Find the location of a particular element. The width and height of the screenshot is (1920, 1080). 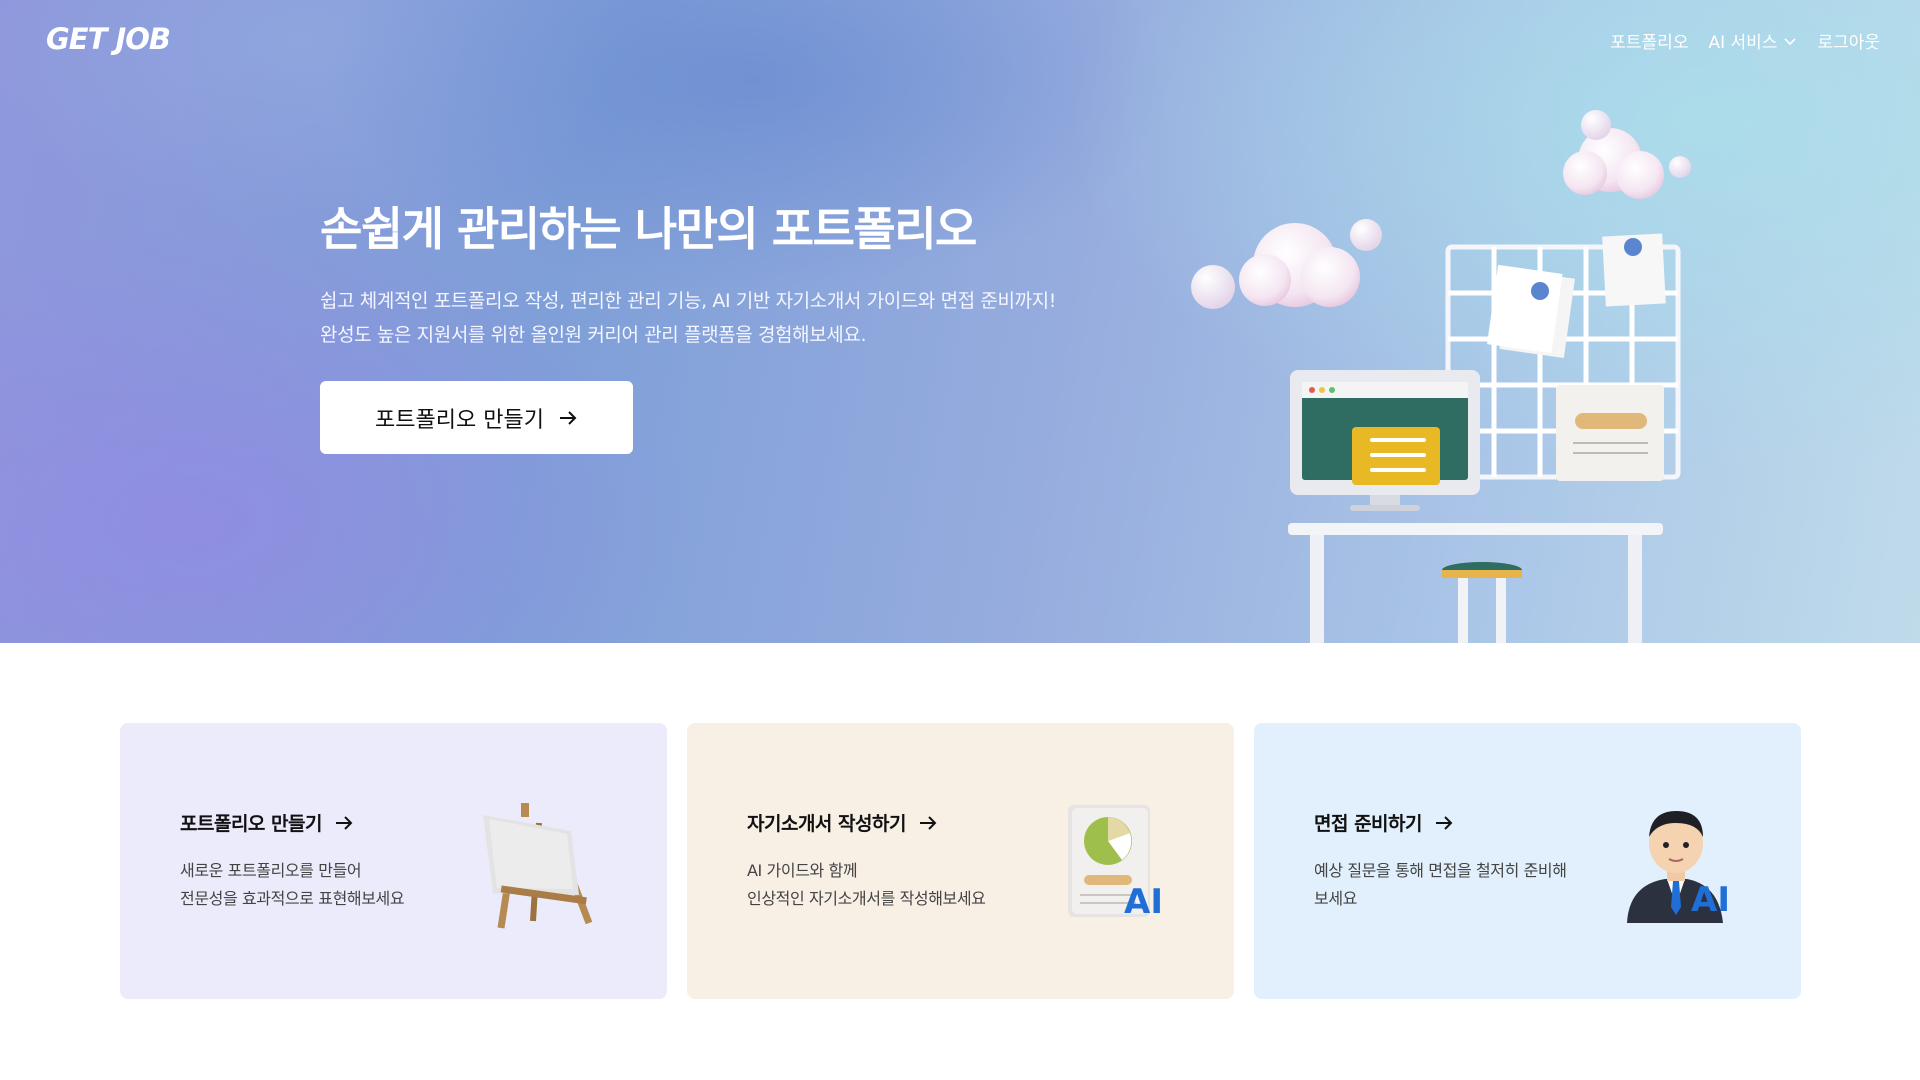

card-description-line: AI 가이드와 함께 is located at coordinates (802, 870).